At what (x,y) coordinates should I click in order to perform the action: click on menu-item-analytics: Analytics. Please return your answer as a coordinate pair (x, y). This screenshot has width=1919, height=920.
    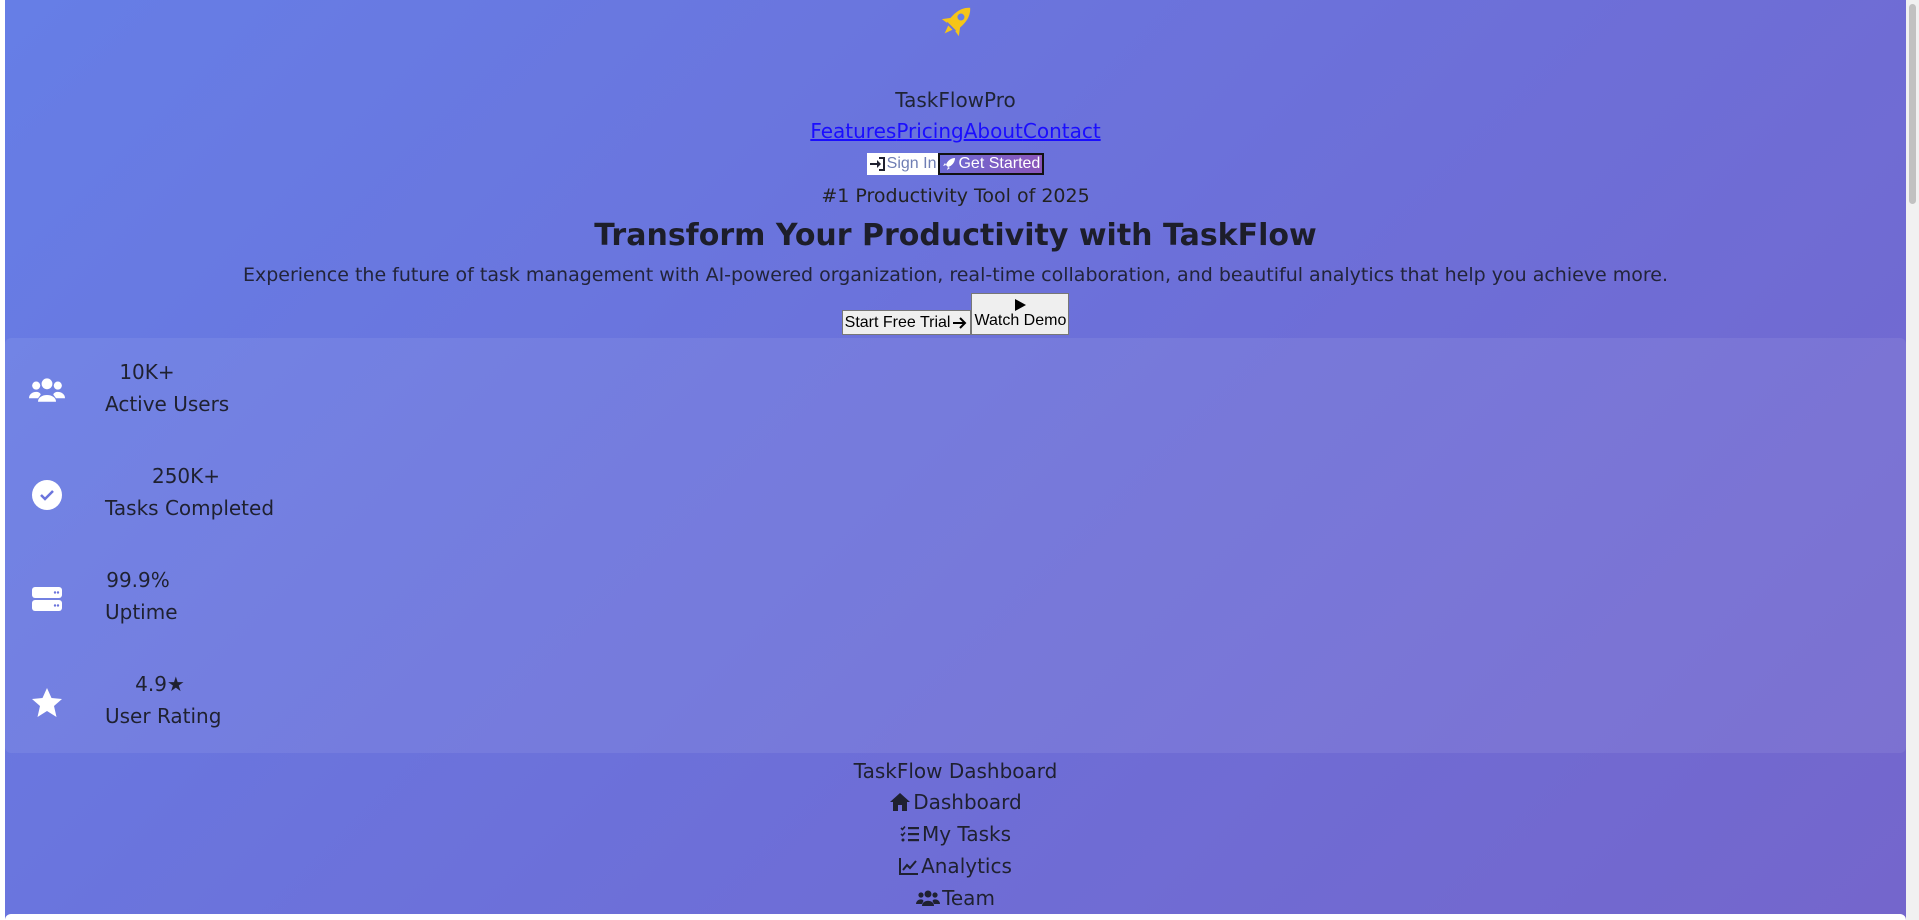
    Looking at the image, I should click on (955, 866).